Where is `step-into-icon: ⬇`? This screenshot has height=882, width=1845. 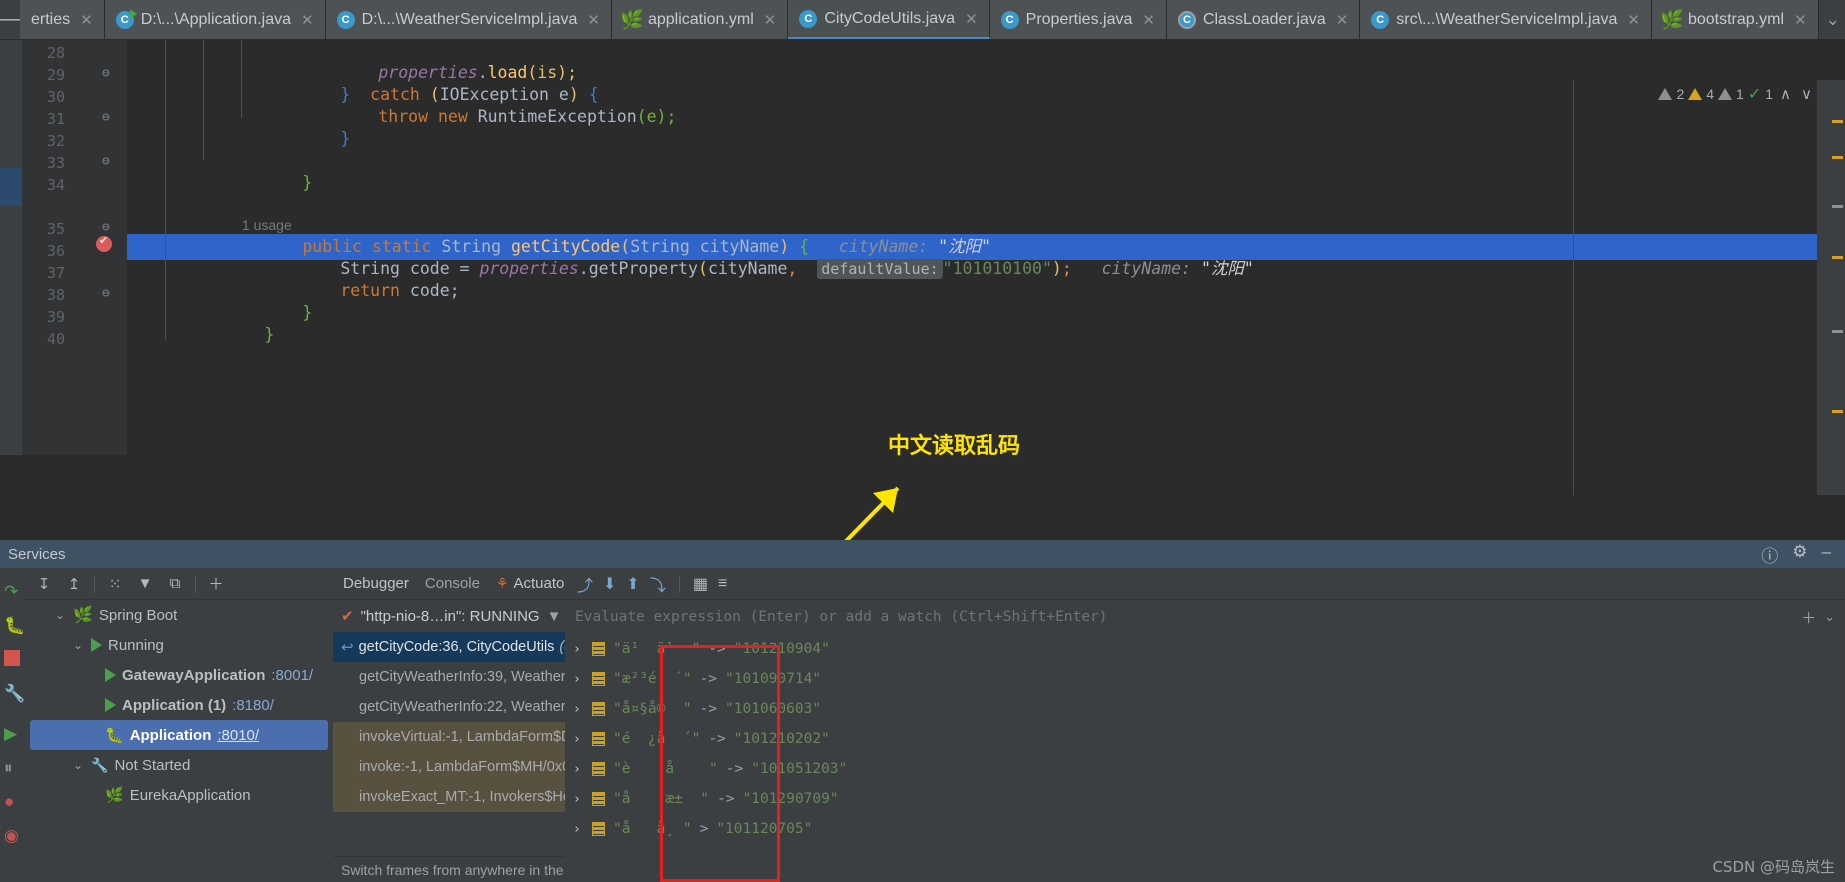 step-into-icon: ⬇ is located at coordinates (609, 584).